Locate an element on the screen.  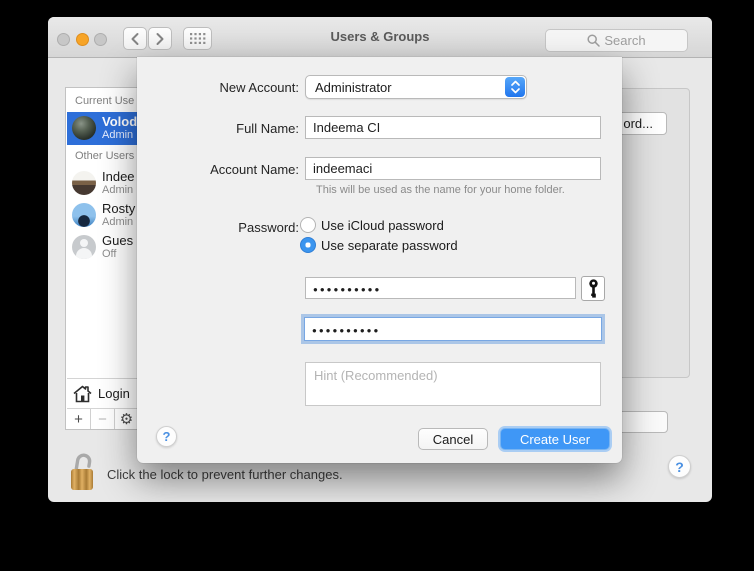
up-down-chevrons-icon is located at coordinates (515, 87).